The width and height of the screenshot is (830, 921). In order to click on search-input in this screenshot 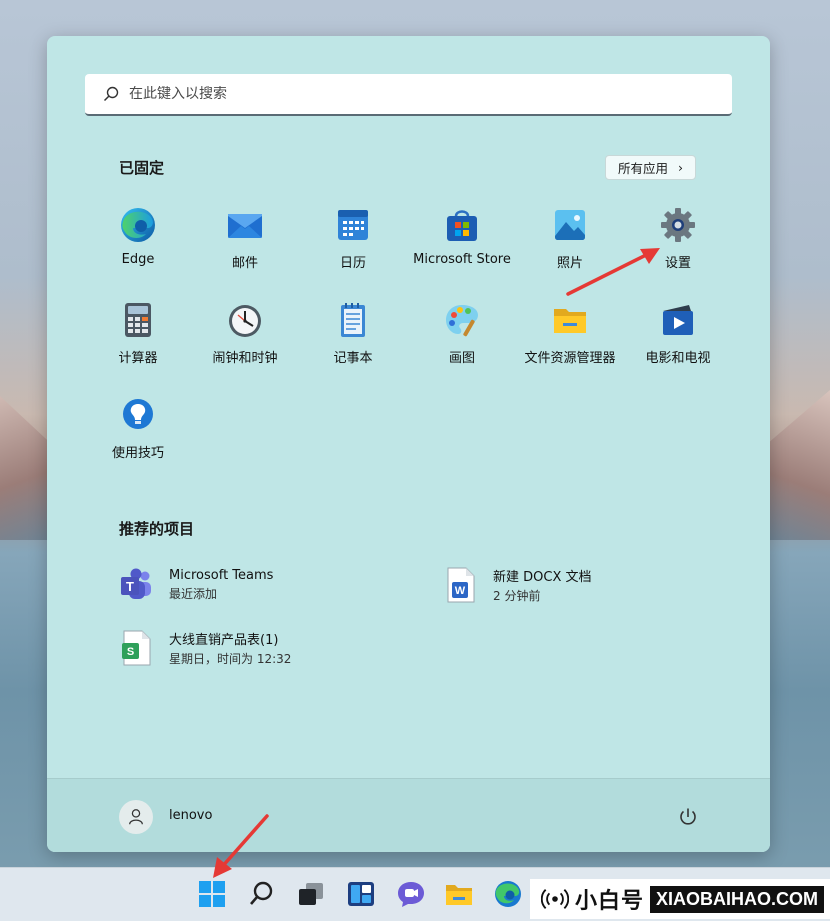, I will do `click(409, 94)`.